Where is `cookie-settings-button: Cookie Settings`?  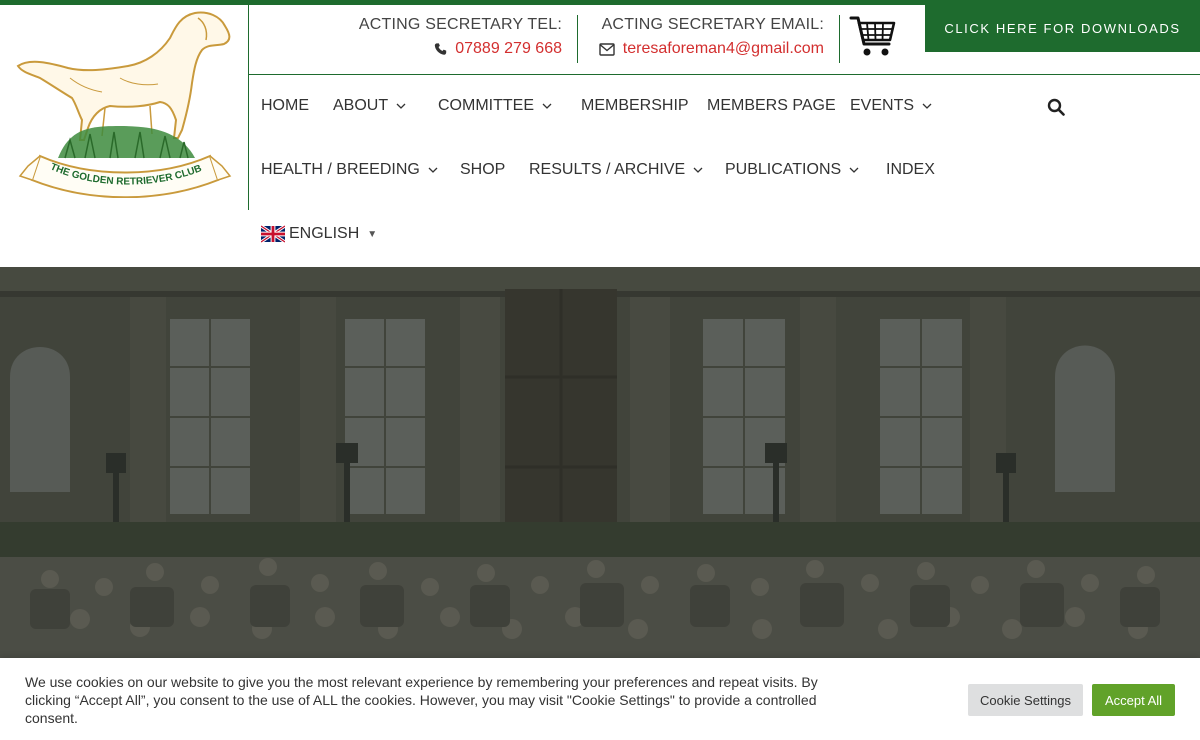 cookie-settings-button: Cookie Settings is located at coordinates (1025, 700).